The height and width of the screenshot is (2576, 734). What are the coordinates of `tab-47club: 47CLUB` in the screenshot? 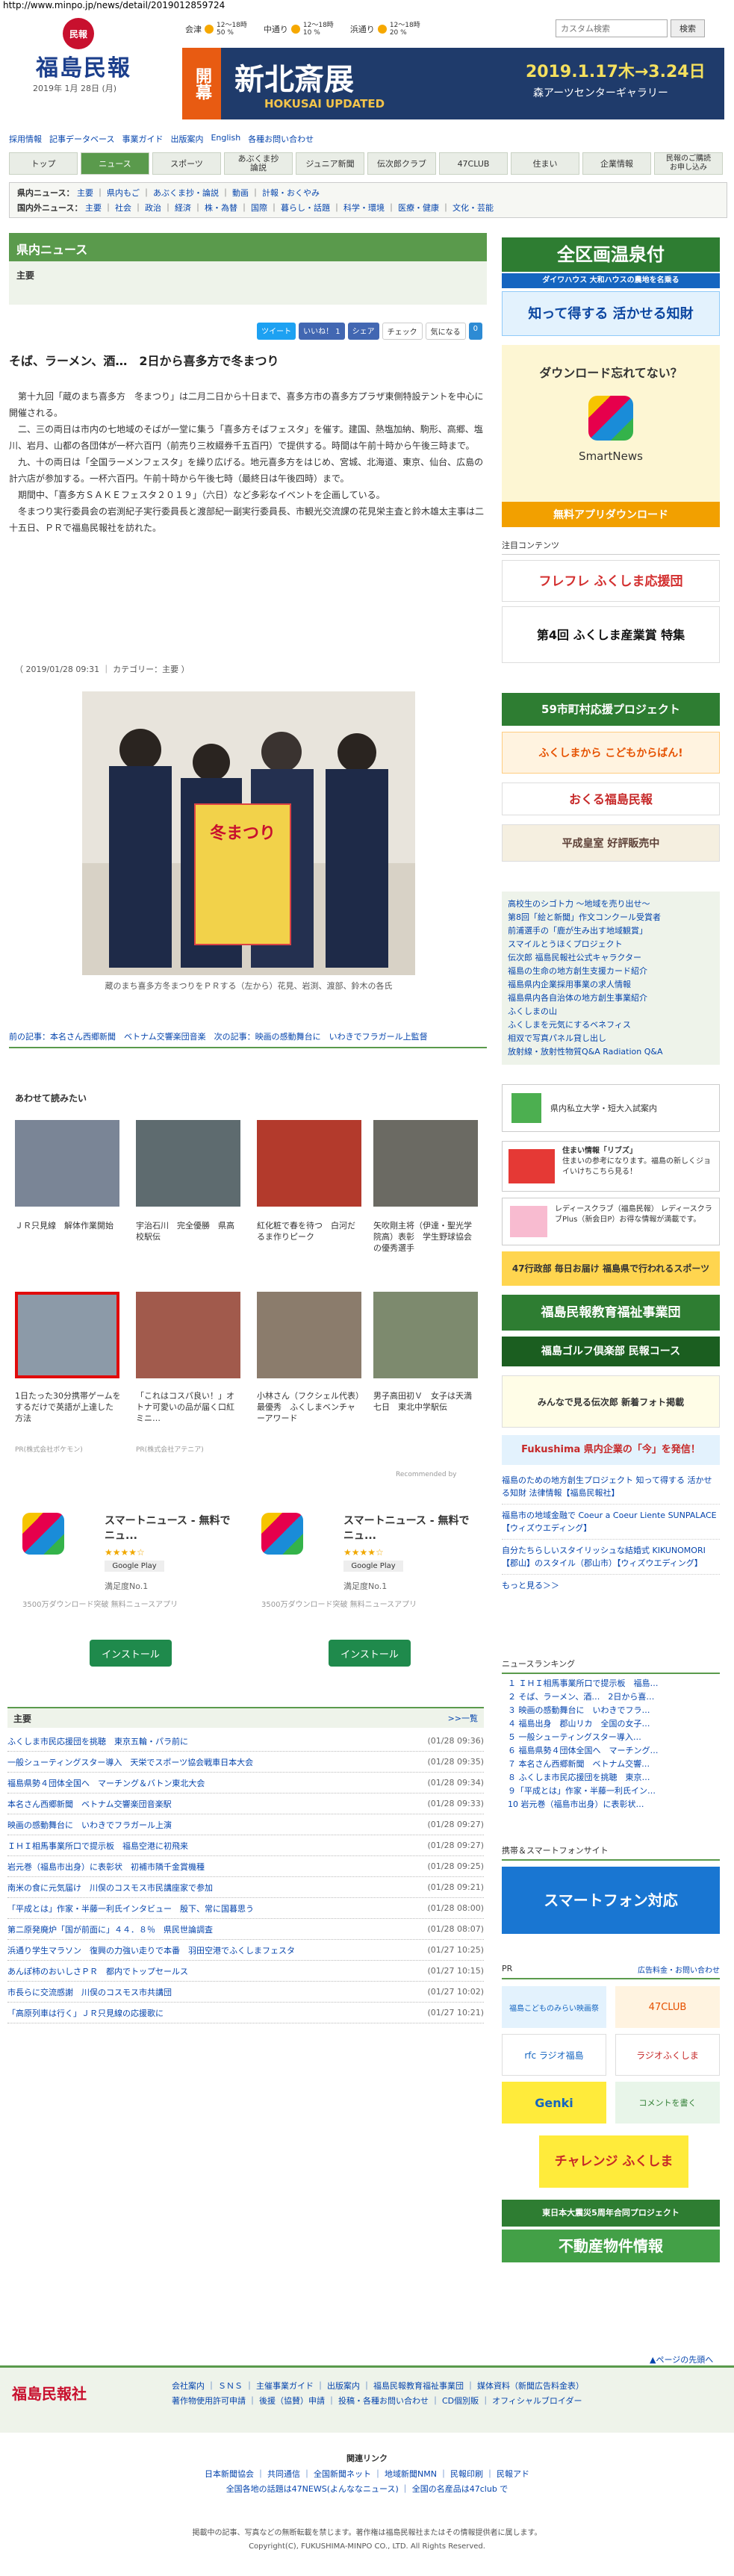 It's located at (473, 163).